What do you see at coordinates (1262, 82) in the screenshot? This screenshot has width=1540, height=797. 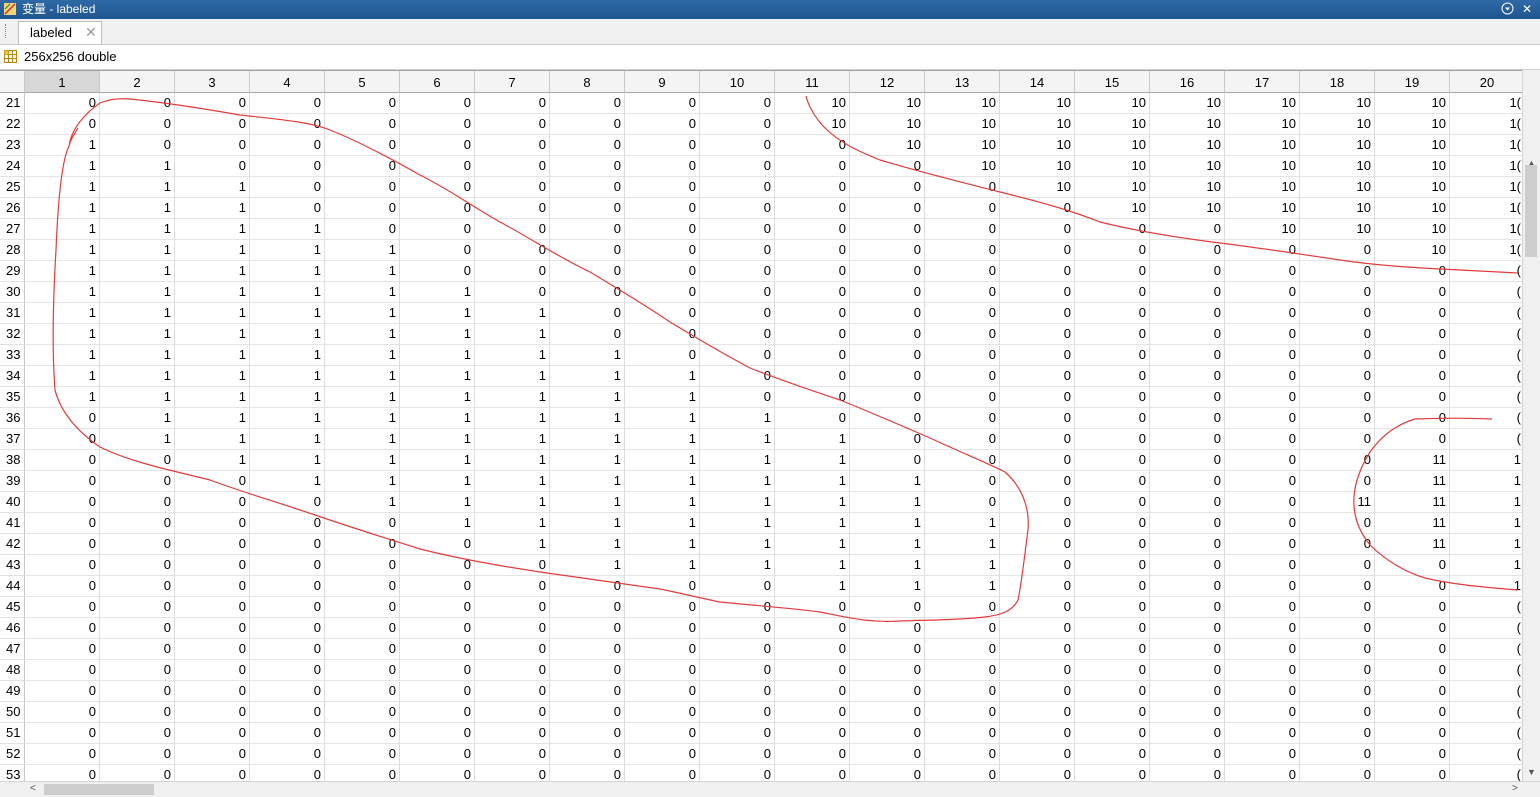 I see `column-header-17: 17` at bounding box center [1262, 82].